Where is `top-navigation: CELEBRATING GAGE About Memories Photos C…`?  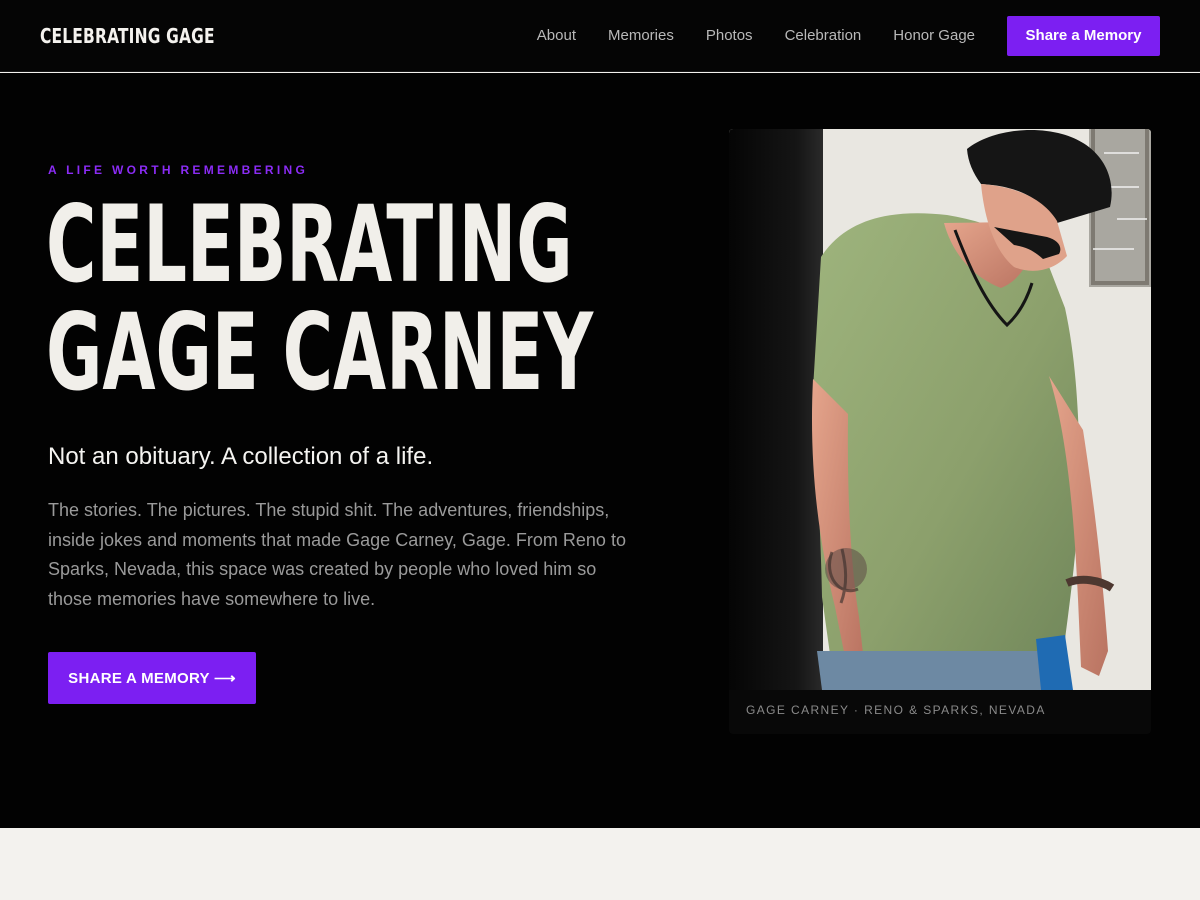 top-navigation: CELEBRATING GAGE About Memories Photos C… is located at coordinates (600, 36).